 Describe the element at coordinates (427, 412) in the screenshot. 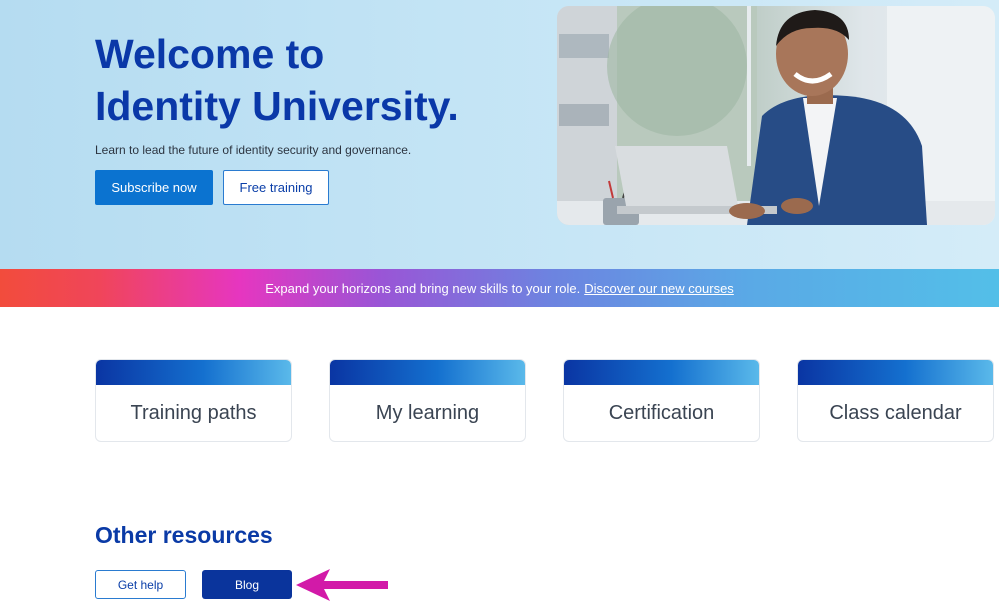

I see `card-label: My learning` at that location.